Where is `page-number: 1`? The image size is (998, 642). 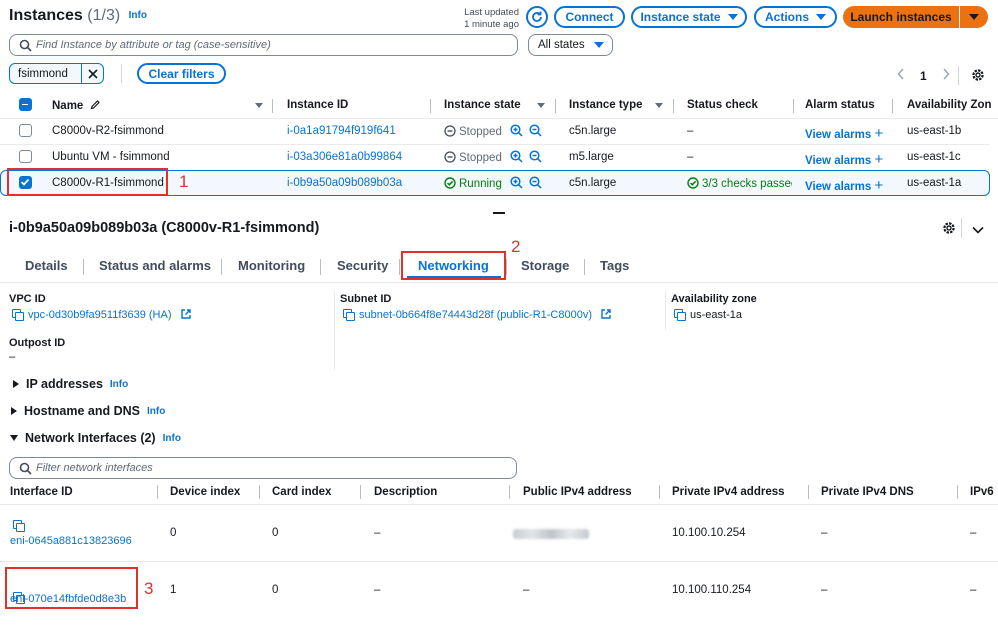 page-number: 1 is located at coordinates (923, 76).